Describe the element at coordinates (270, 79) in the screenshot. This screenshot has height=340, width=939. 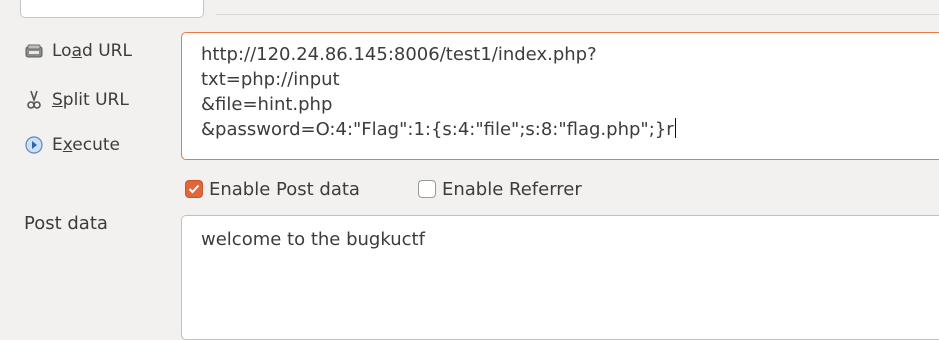
I see `url-line: txt=php://input` at that location.